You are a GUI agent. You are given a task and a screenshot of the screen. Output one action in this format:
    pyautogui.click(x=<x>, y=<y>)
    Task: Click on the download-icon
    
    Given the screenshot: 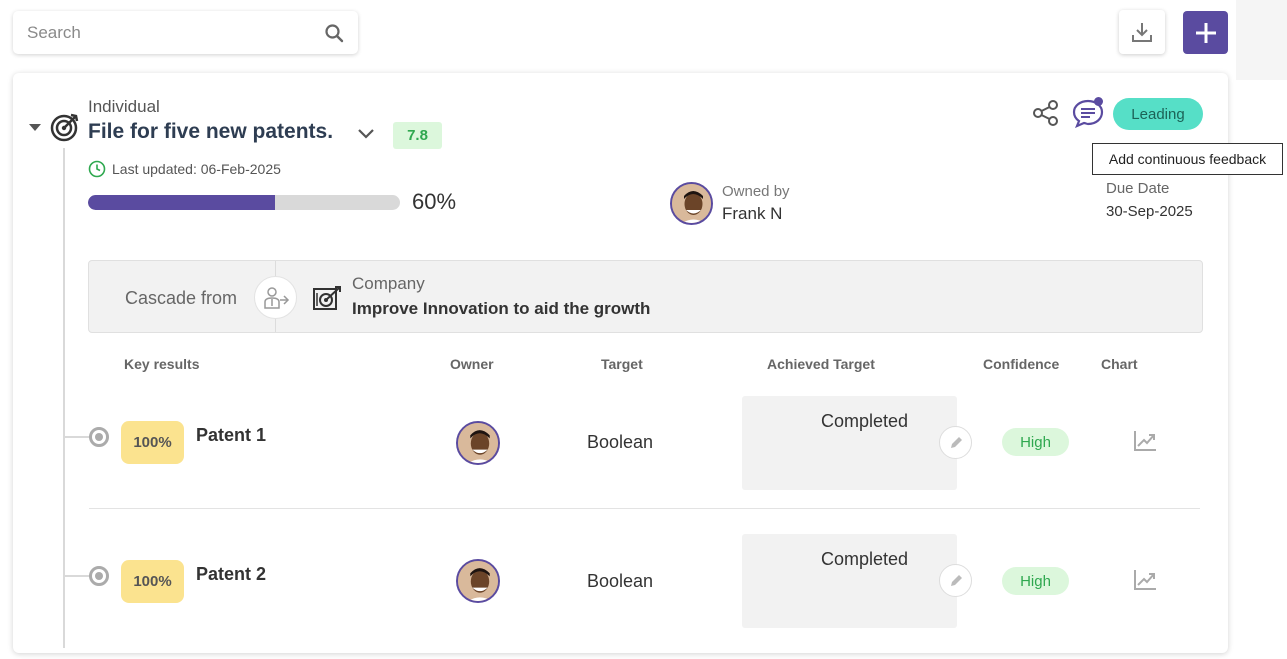 What is the action you would take?
    pyautogui.click(x=1142, y=32)
    